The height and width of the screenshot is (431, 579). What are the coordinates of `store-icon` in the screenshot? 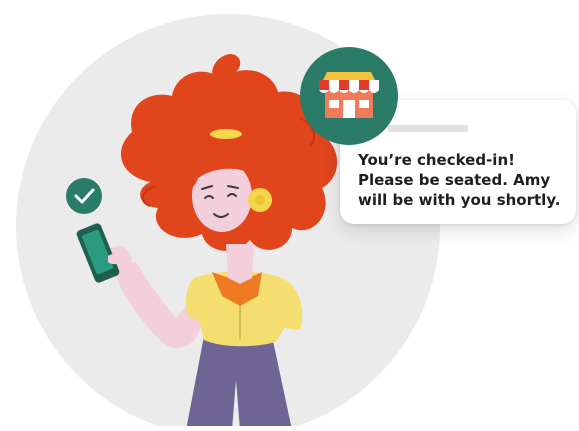 It's located at (349, 96).